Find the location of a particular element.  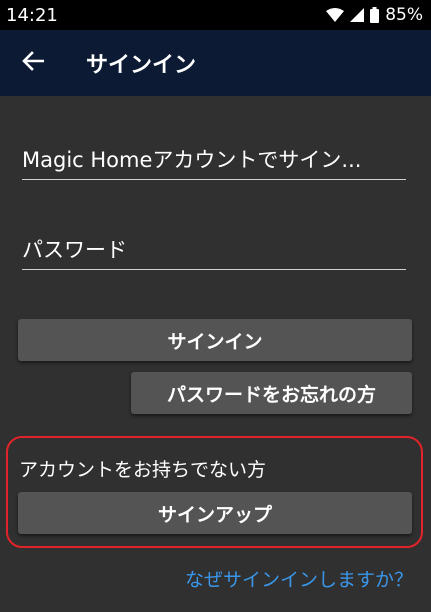

wifi-icon is located at coordinates (335, 15).